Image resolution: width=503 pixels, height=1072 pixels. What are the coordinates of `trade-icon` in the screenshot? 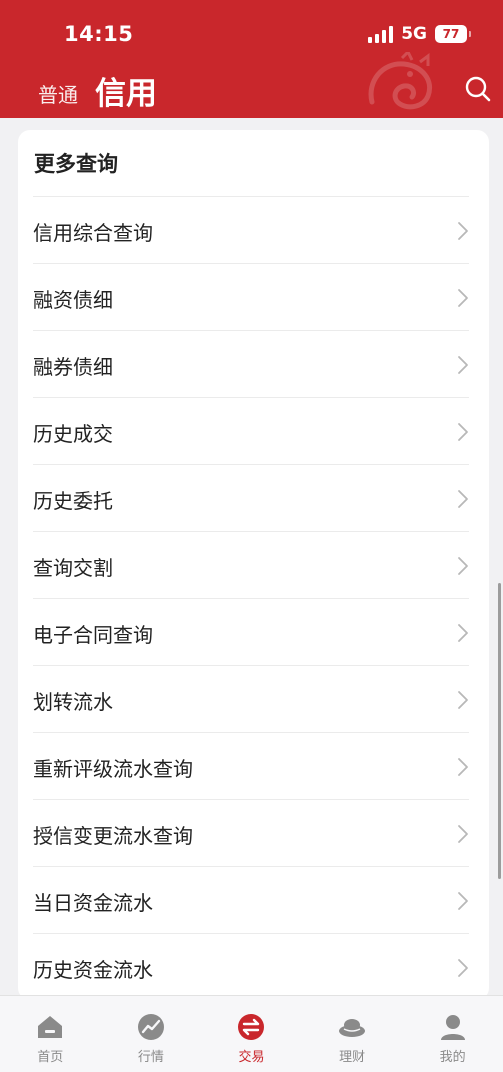 It's located at (251, 1027).